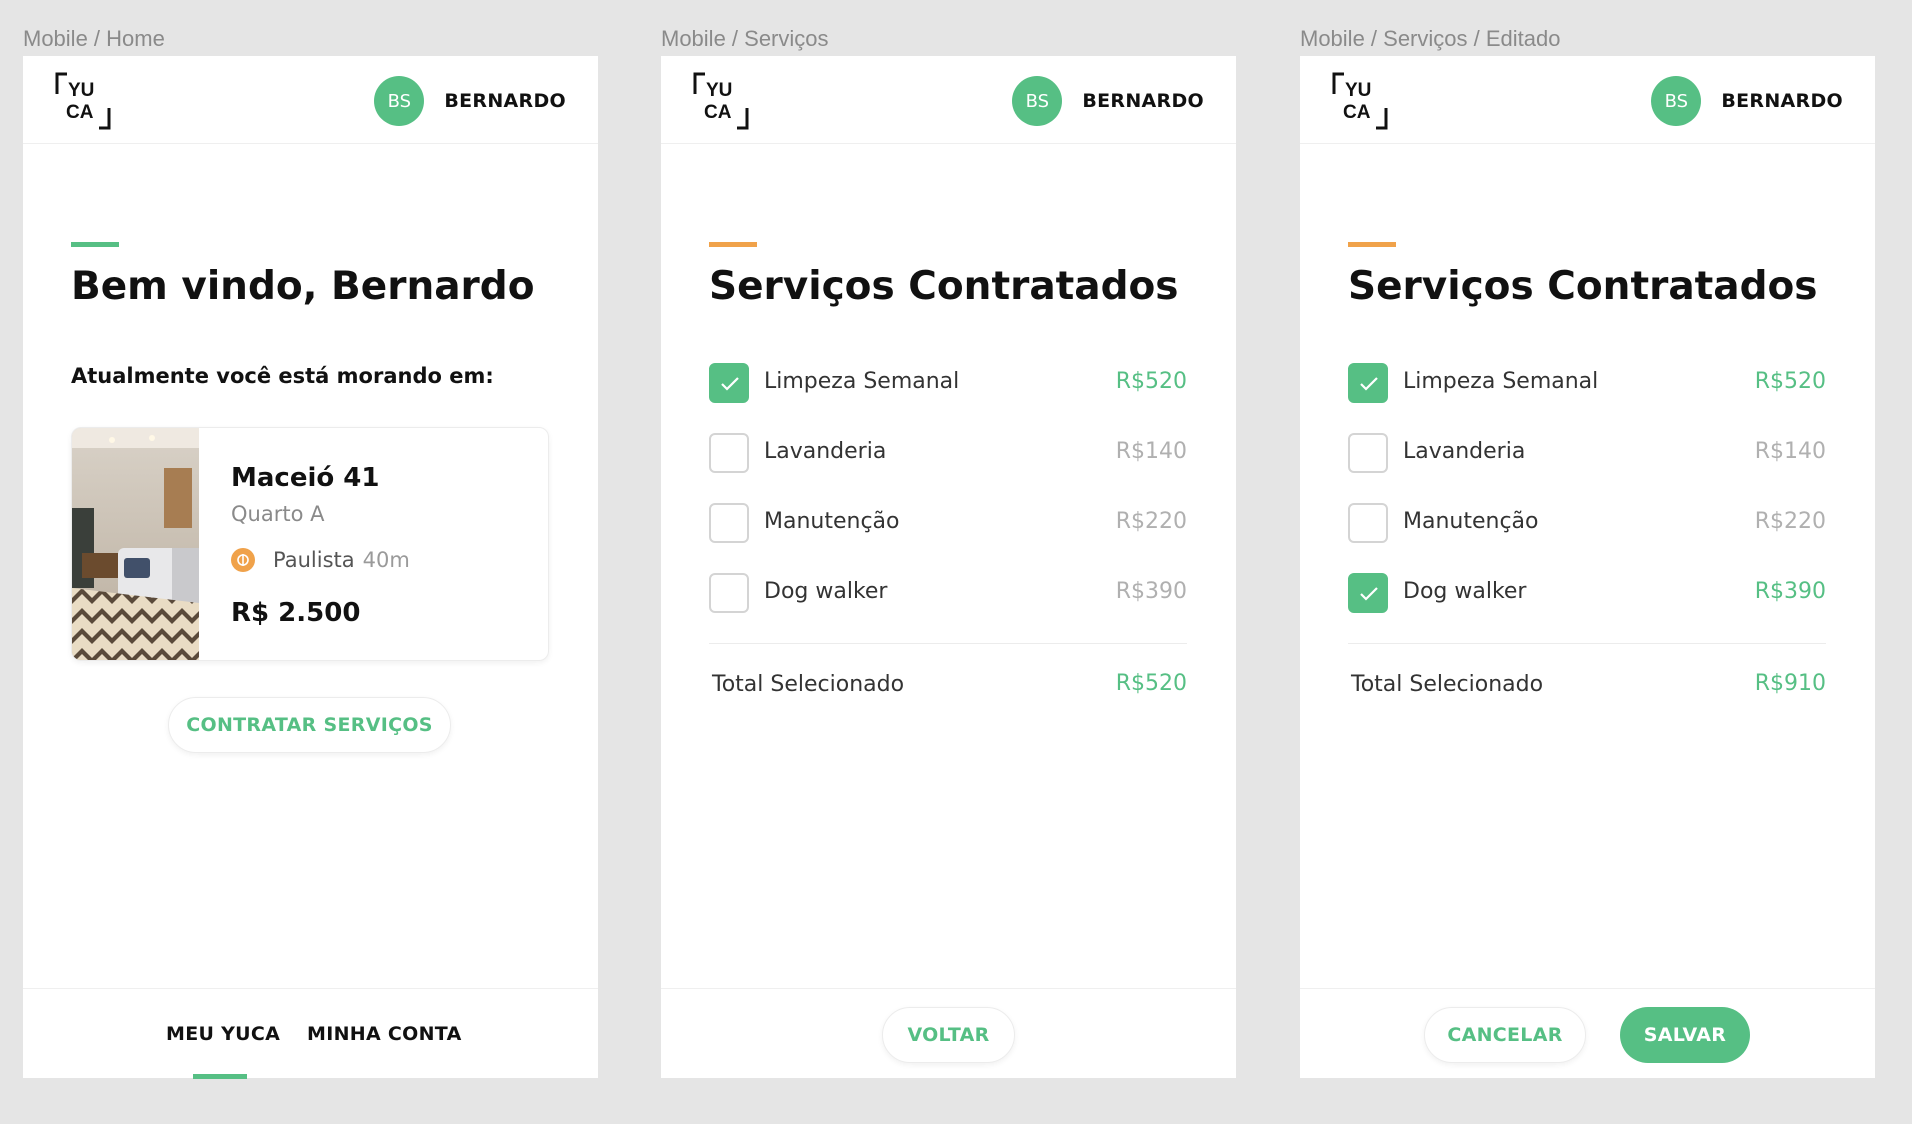 The width and height of the screenshot is (1912, 1124). What do you see at coordinates (243, 560) in the screenshot?
I see `metro-icon` at bounding box center [243, 560].